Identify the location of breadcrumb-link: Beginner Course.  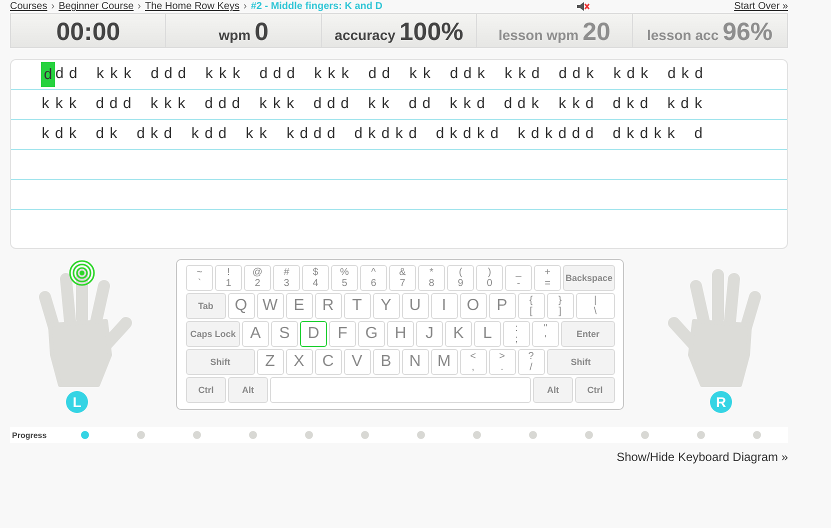
(96, 6).